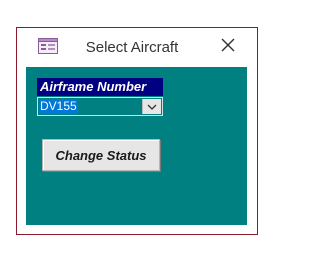  I want to click on window-title: Select Aircraft, so click(132, 47).